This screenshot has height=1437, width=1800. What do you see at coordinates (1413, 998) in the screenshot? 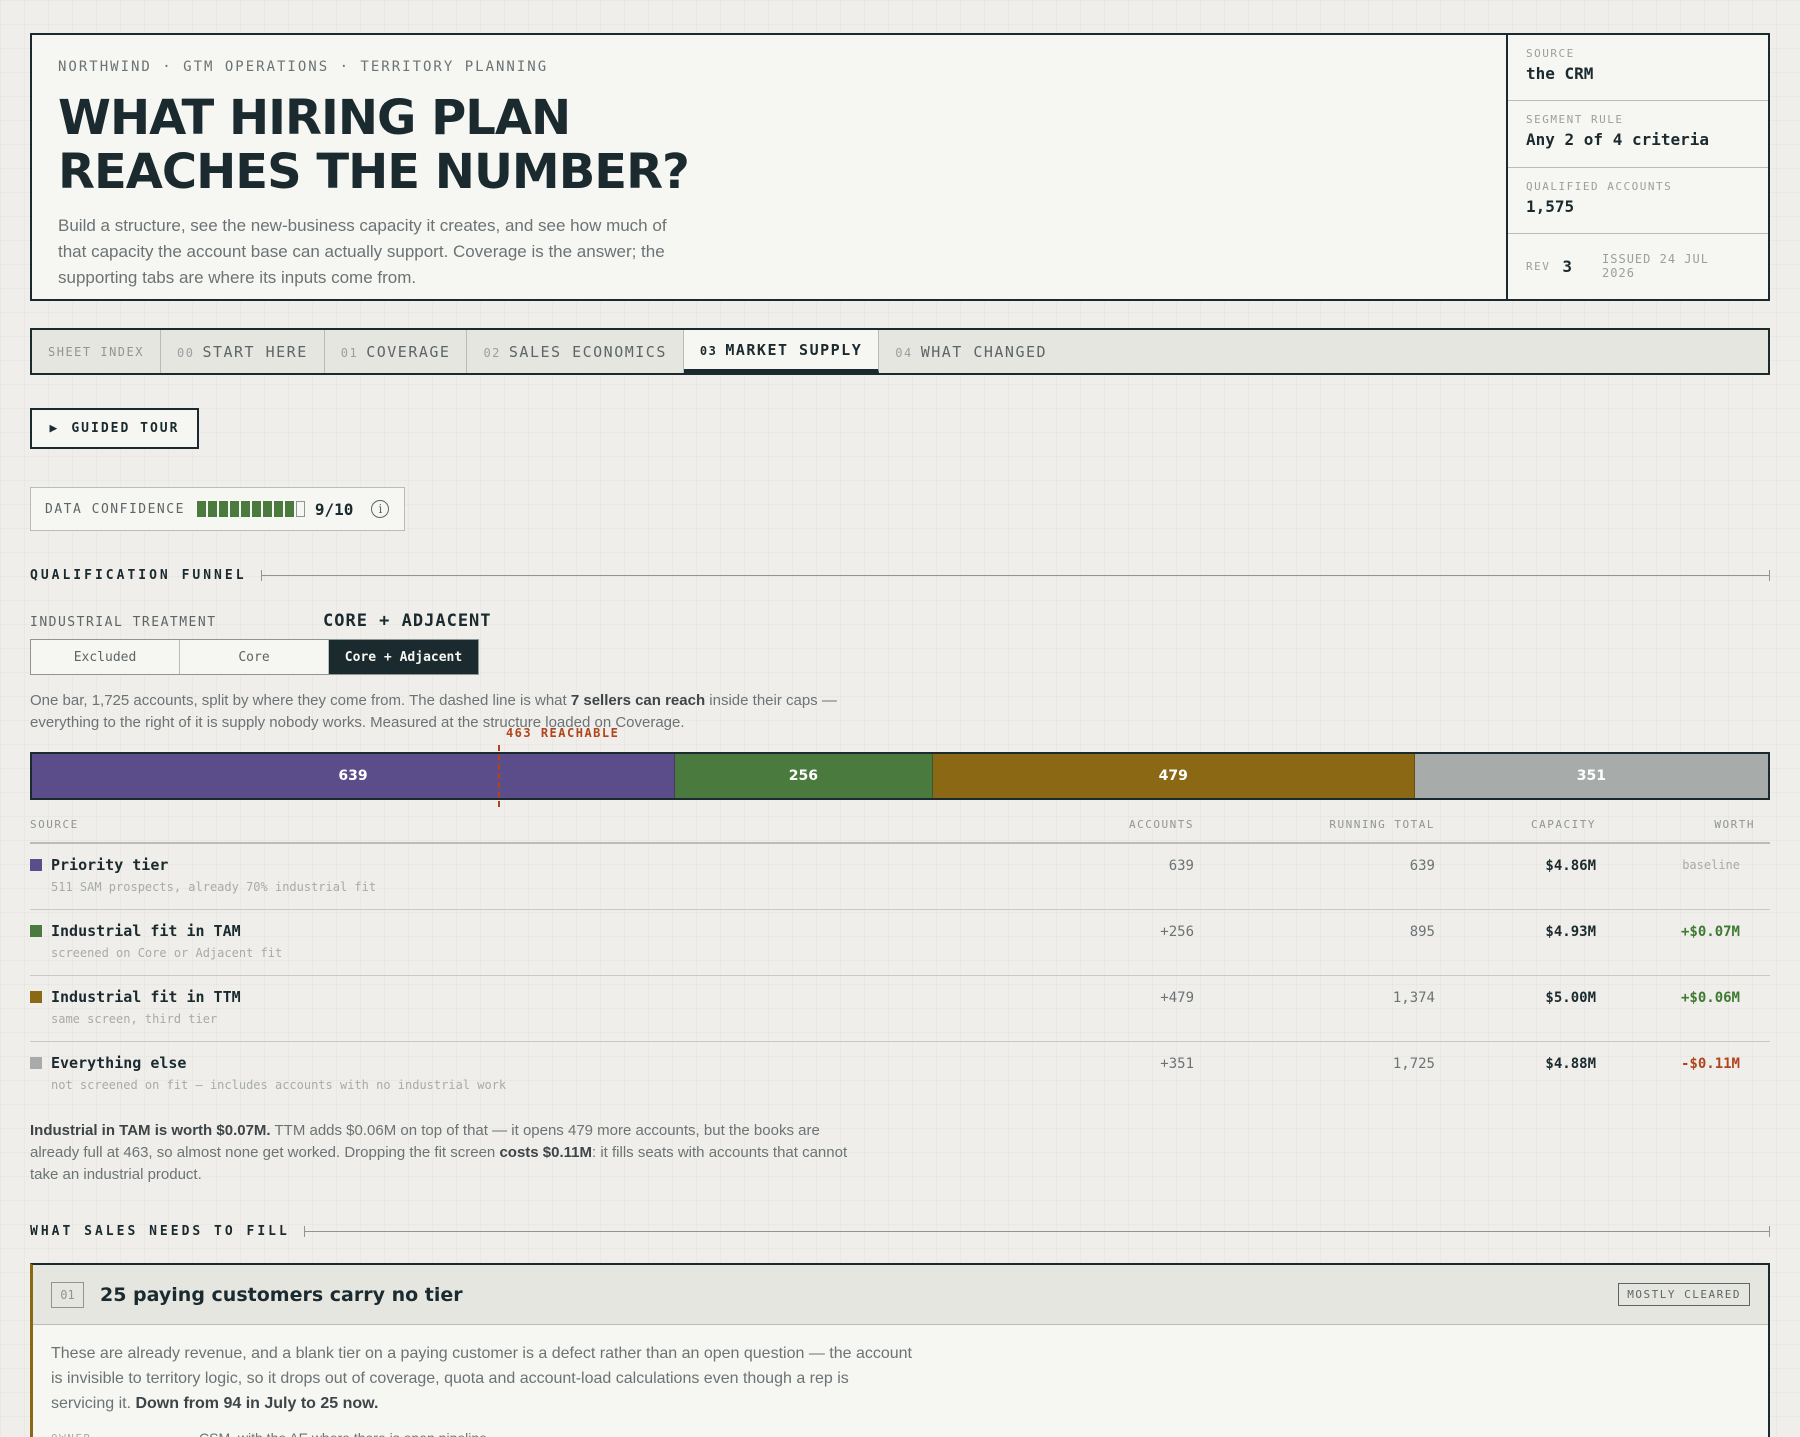
I see `running-total-value: 1,374` at bounding box center [1413, 998].